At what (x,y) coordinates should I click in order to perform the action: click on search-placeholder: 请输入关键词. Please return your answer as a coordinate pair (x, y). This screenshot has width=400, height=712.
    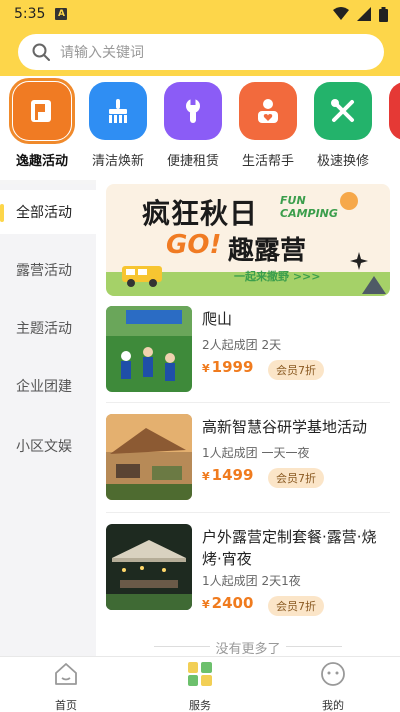
    Looking at the image, I should click on (102, 53).